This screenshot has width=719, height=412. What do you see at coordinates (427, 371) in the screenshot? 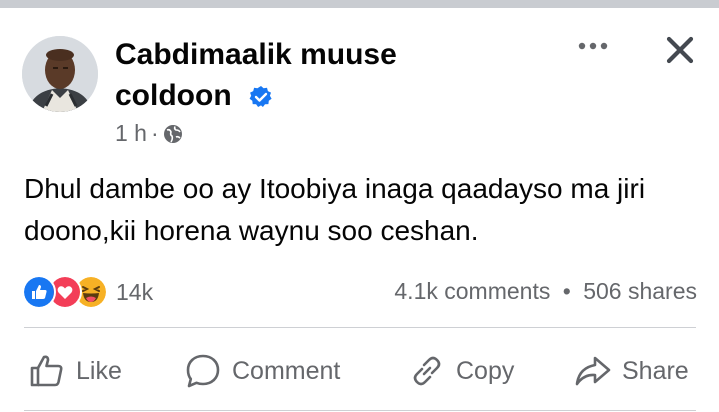
I see `link-icon` at bounding box center [427, 371].